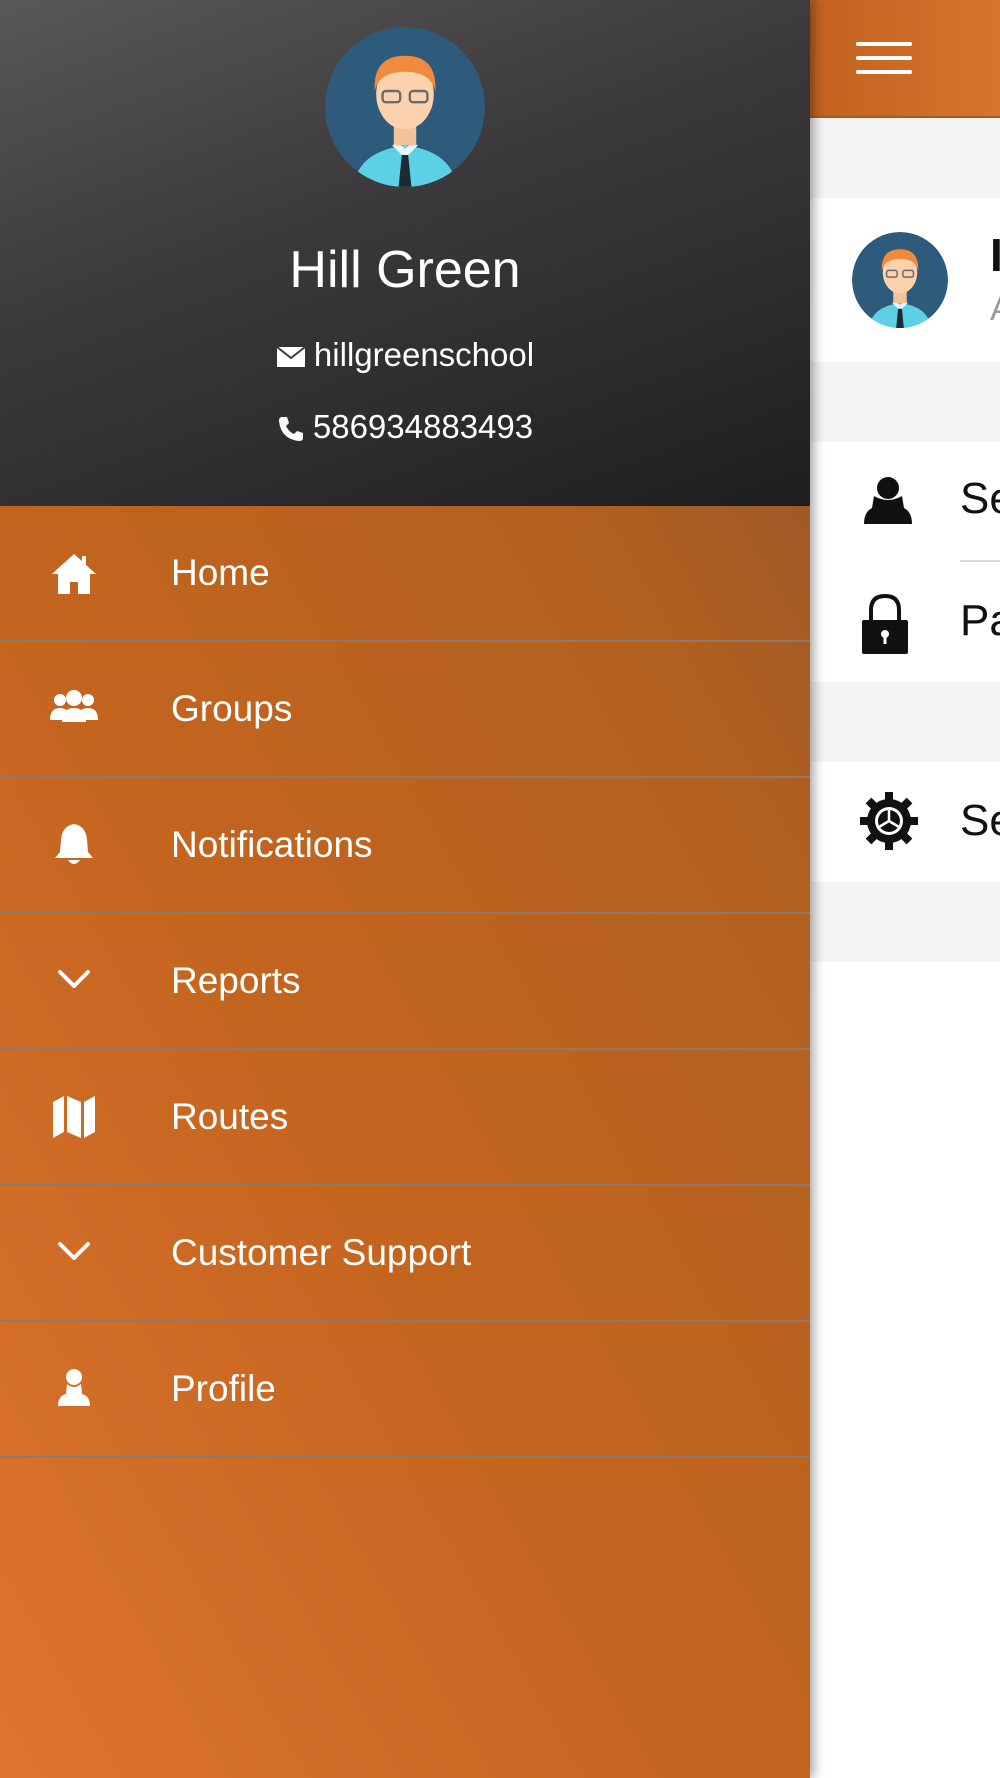 Image resolution: width=1000 pixels, height=1778 pixels. I want to click on menu-item-customer-support: Customer Support, so click(405, 1254).